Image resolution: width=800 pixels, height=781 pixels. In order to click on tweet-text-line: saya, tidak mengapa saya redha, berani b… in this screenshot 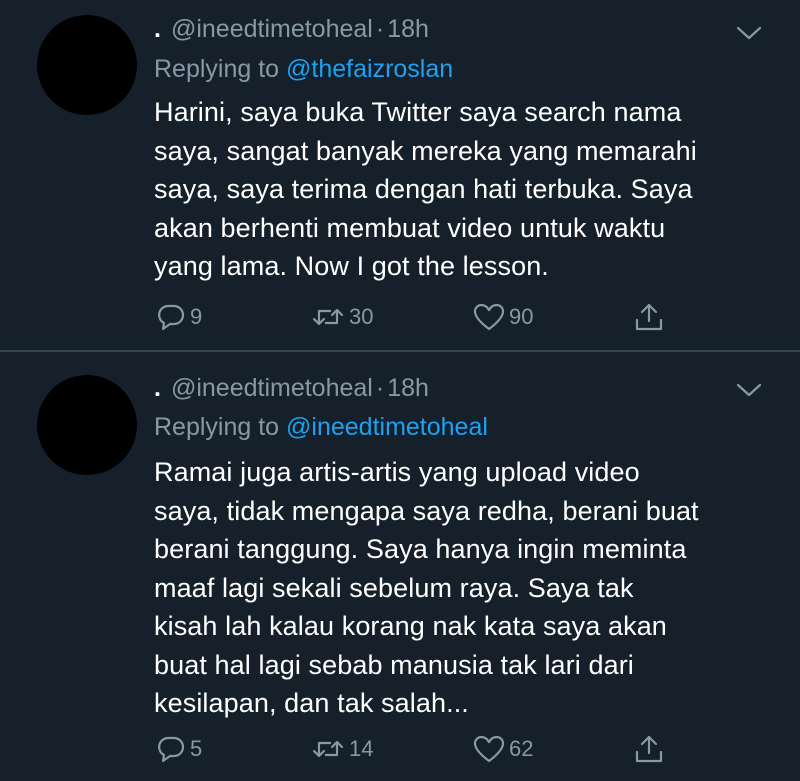, I will do `click(426, 510)`.